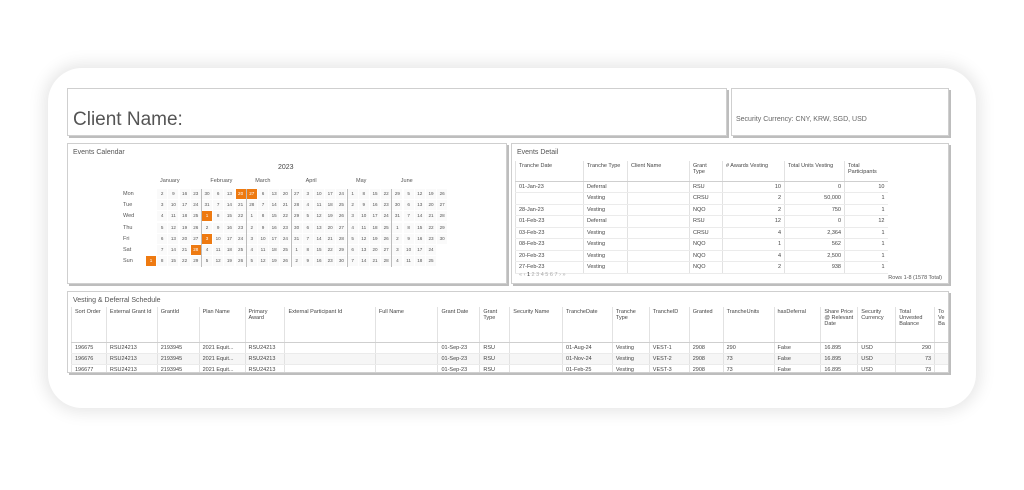  I want to click on vesting-column-header: hasDeferral, so click(797, 325).